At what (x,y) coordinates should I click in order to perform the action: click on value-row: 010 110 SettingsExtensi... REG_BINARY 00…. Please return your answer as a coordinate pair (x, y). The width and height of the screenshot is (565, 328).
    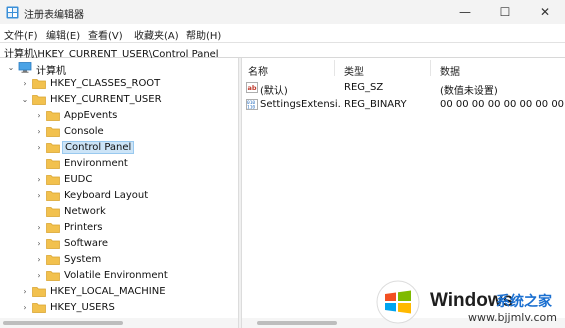
    Looking at the image, I should click on (403, 105).